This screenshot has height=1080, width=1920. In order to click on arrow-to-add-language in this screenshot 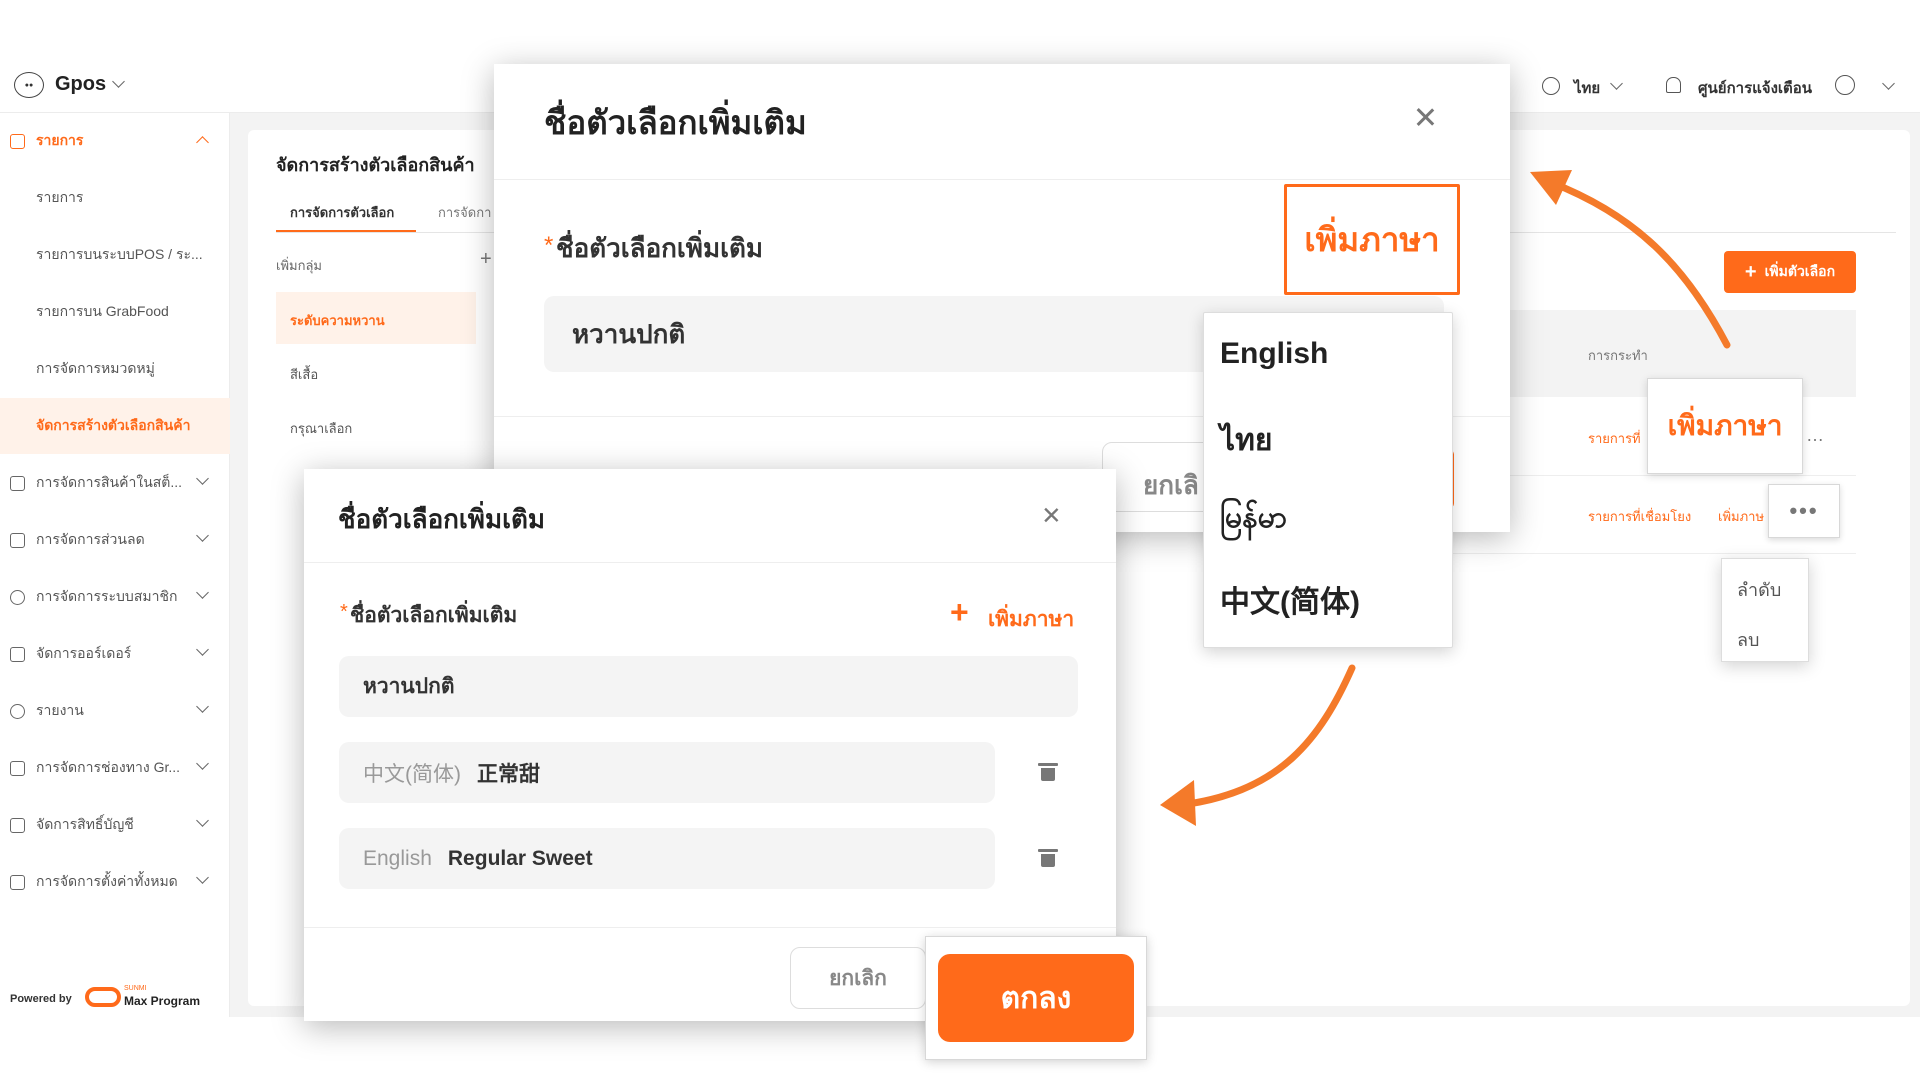, I will do `click(1638, 263)`.